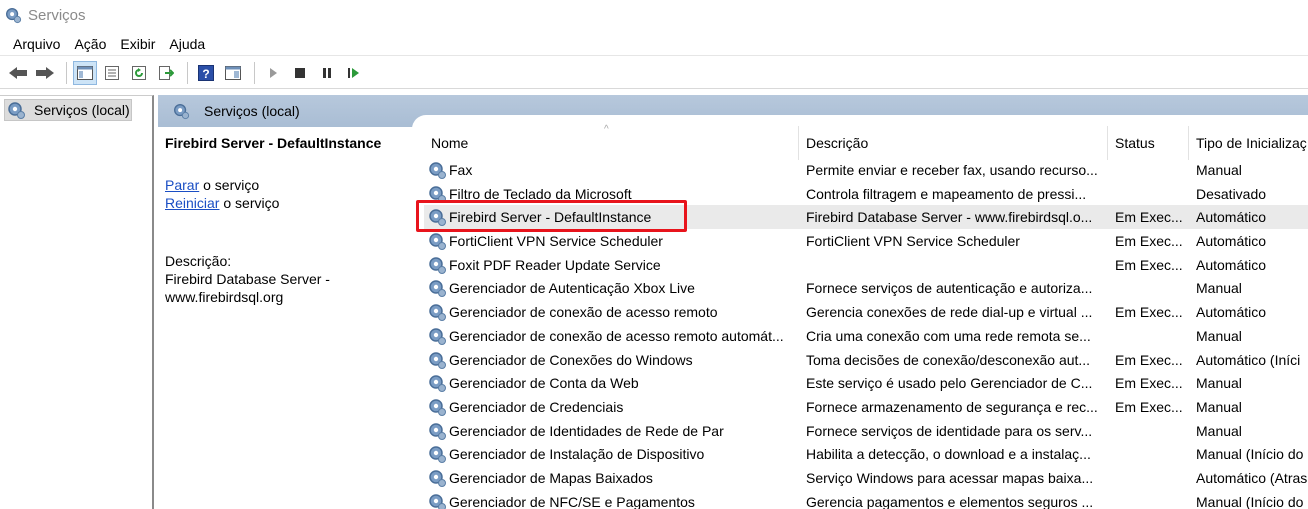 The height and width of the screenshot is (509, 1308). Describe the element at coordinates (249, 203) in the screenshot. I see `restart-service-suffix: o serviço` at that location.